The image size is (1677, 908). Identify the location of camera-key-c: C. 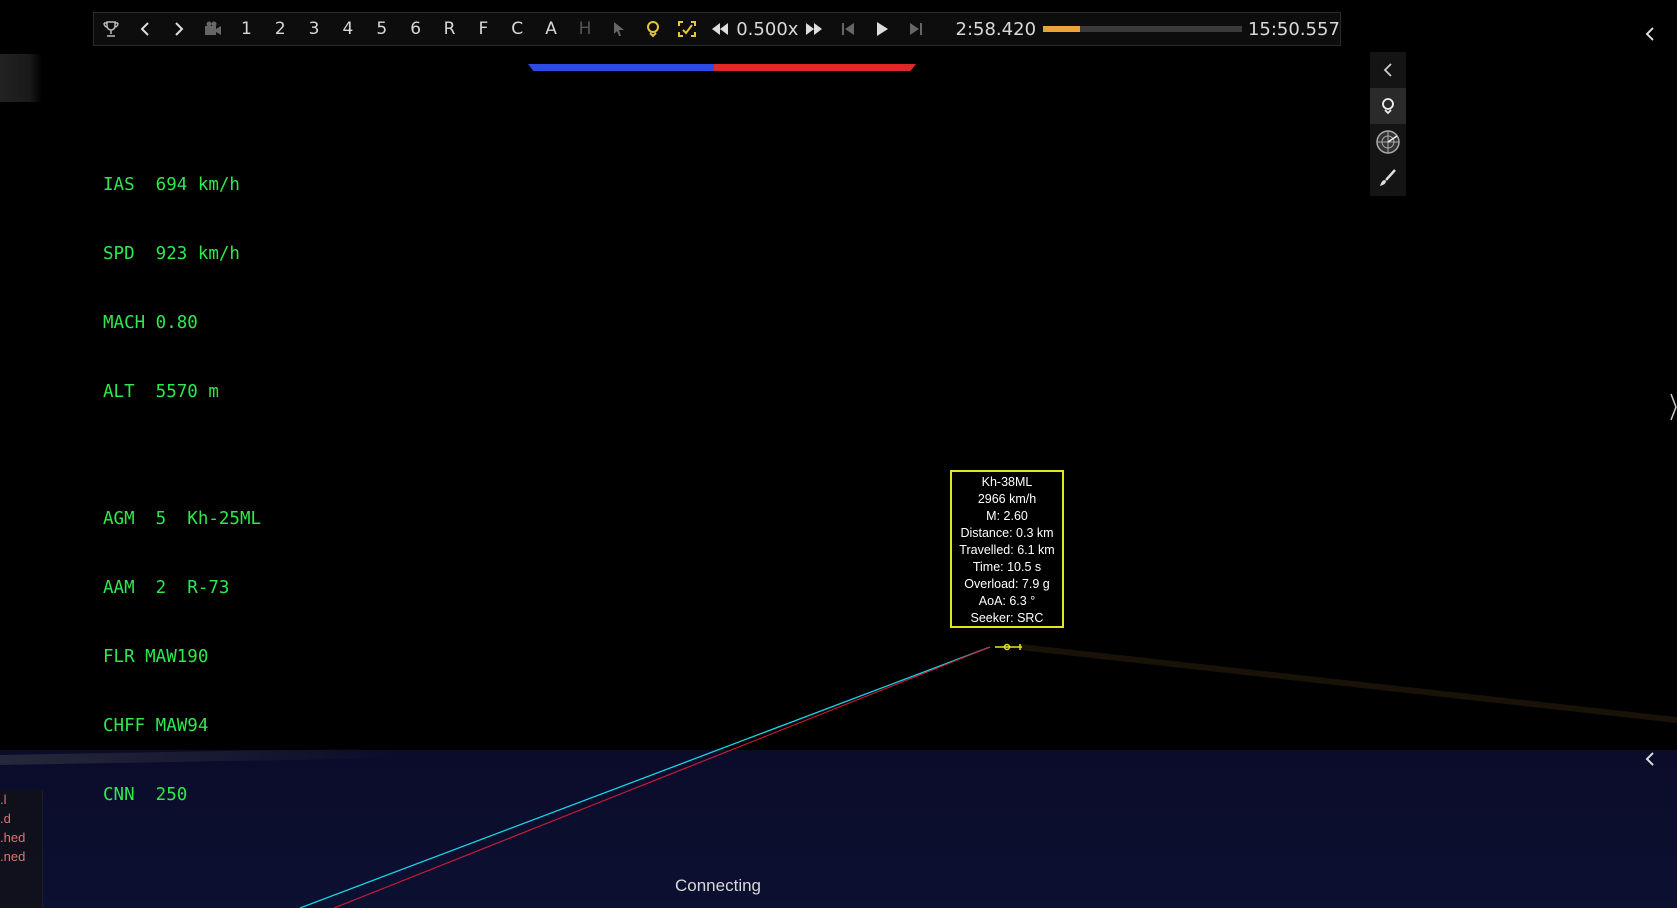
(517, 29).